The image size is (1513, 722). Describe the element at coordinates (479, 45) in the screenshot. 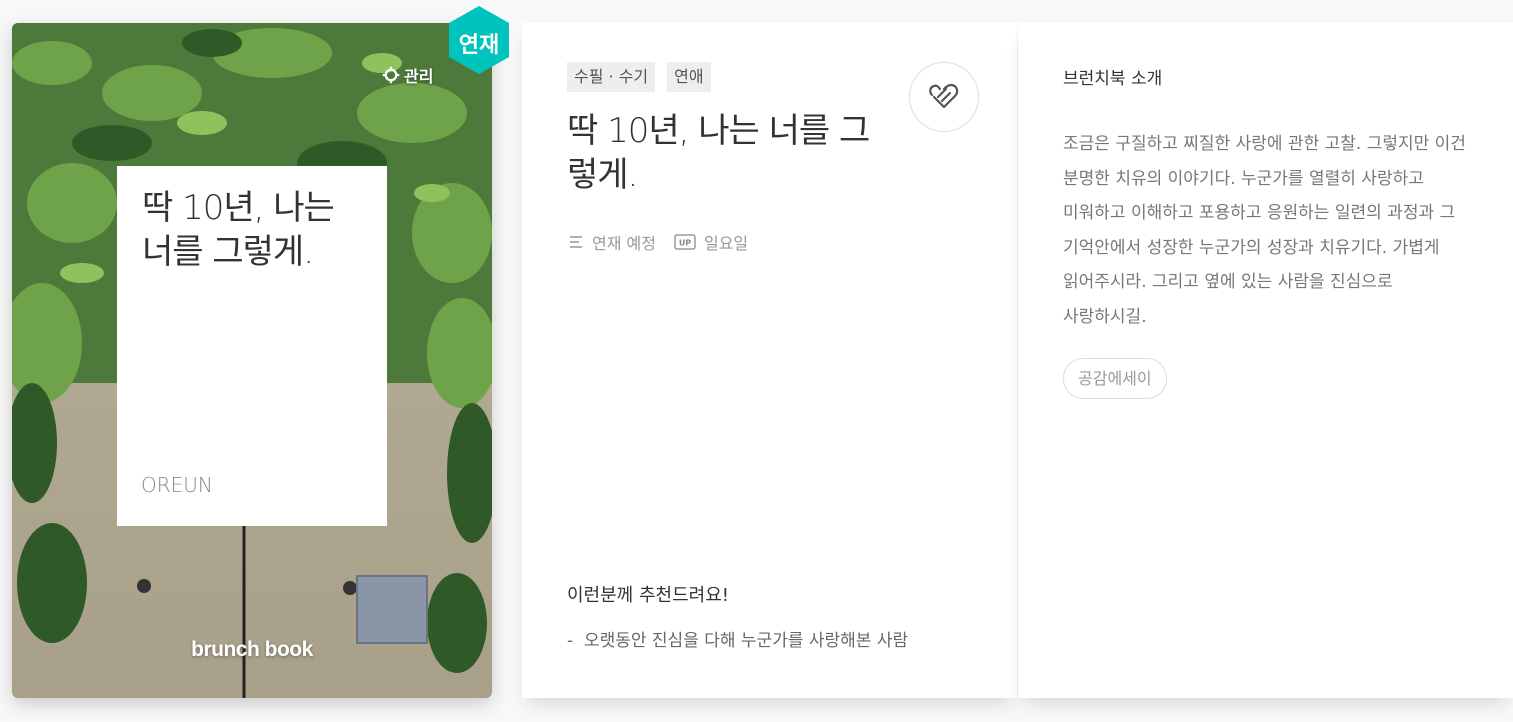

I see `serial-badge-label: 연재` at that location.